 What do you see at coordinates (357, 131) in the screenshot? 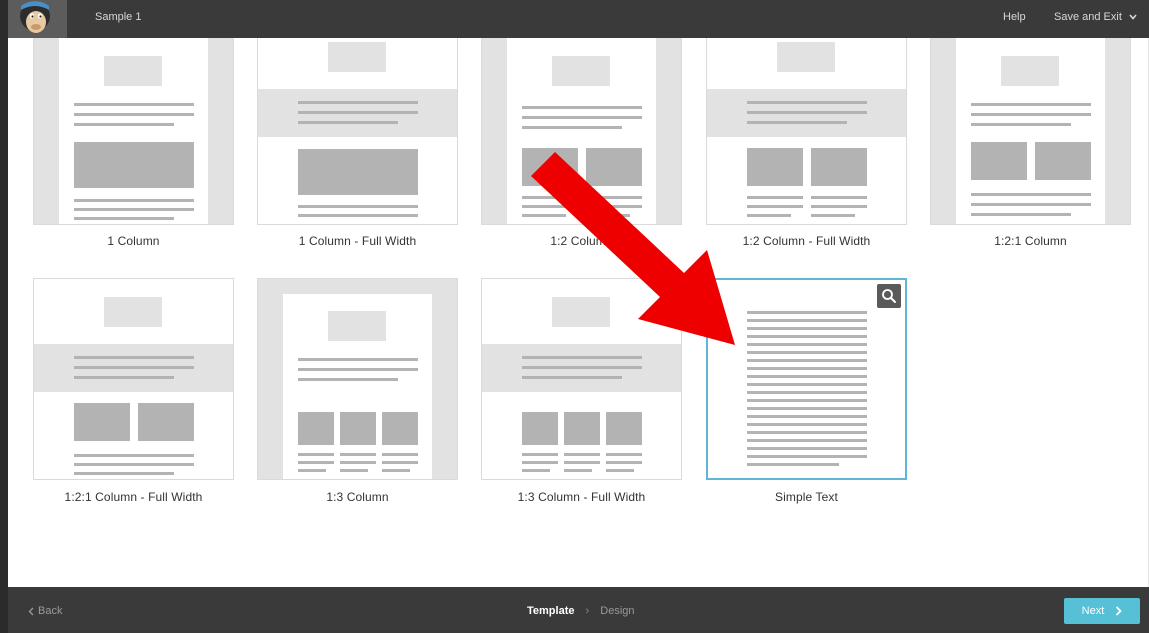
I see `template-card-1-column-full-width` at bounding box center [357, 131].